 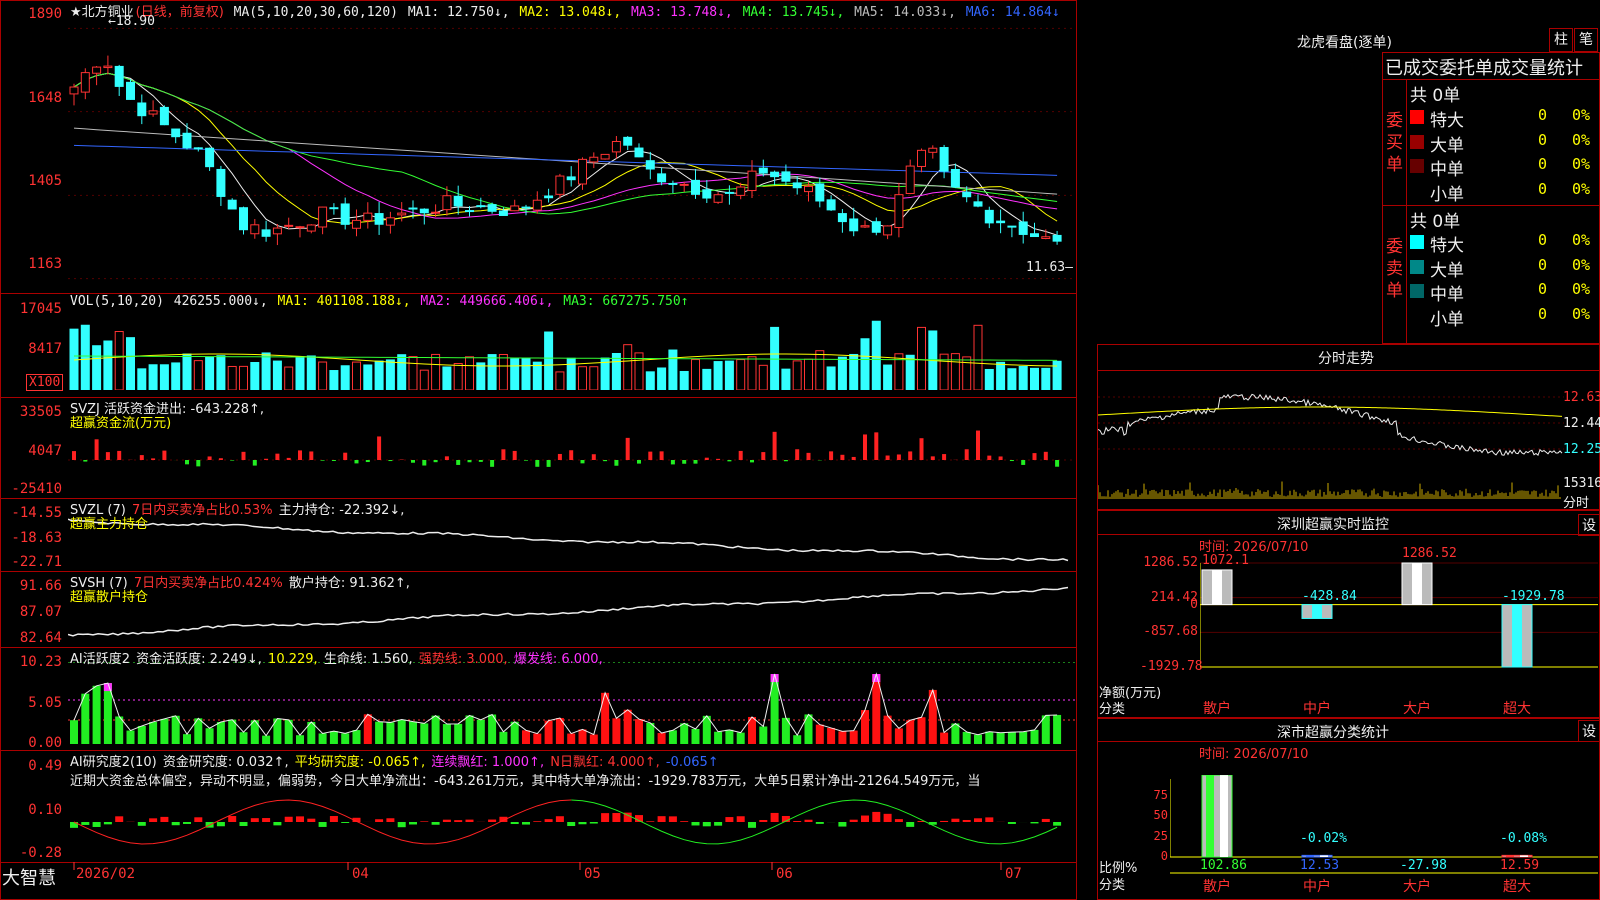 I want to click on bar-stripe, so click(x=1310, y=856).